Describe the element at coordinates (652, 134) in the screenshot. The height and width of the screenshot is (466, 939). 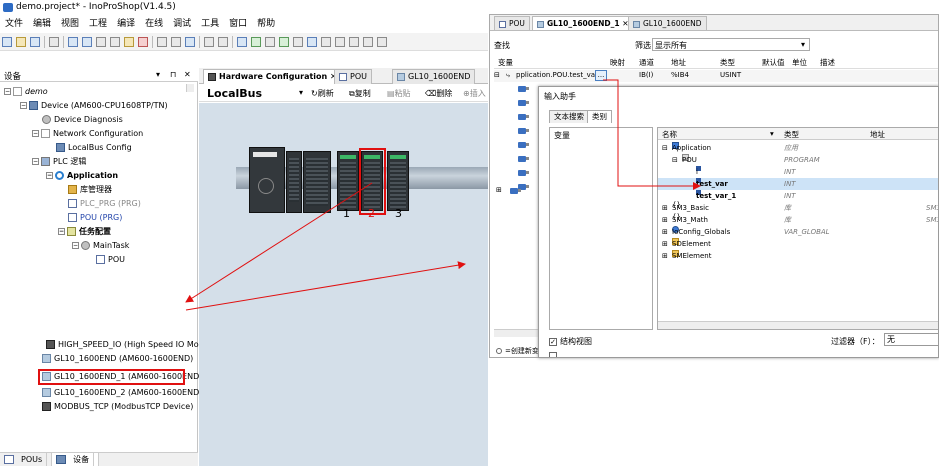
I see `arrow-browse-to-variable` at that location.